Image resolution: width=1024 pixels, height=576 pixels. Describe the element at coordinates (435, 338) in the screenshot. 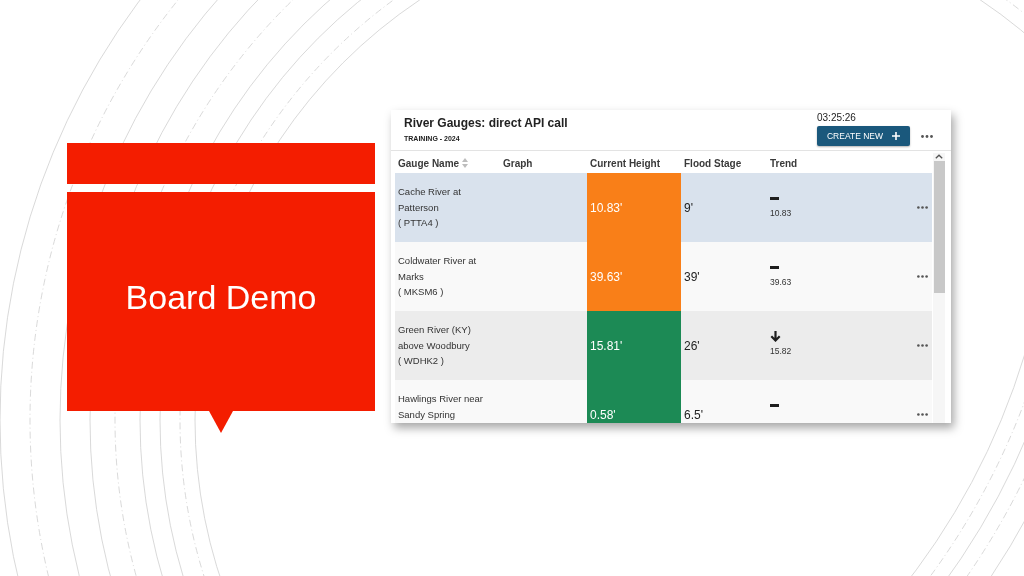

I see `gauge-name: Green River (KY) above Woodbury` at that location.